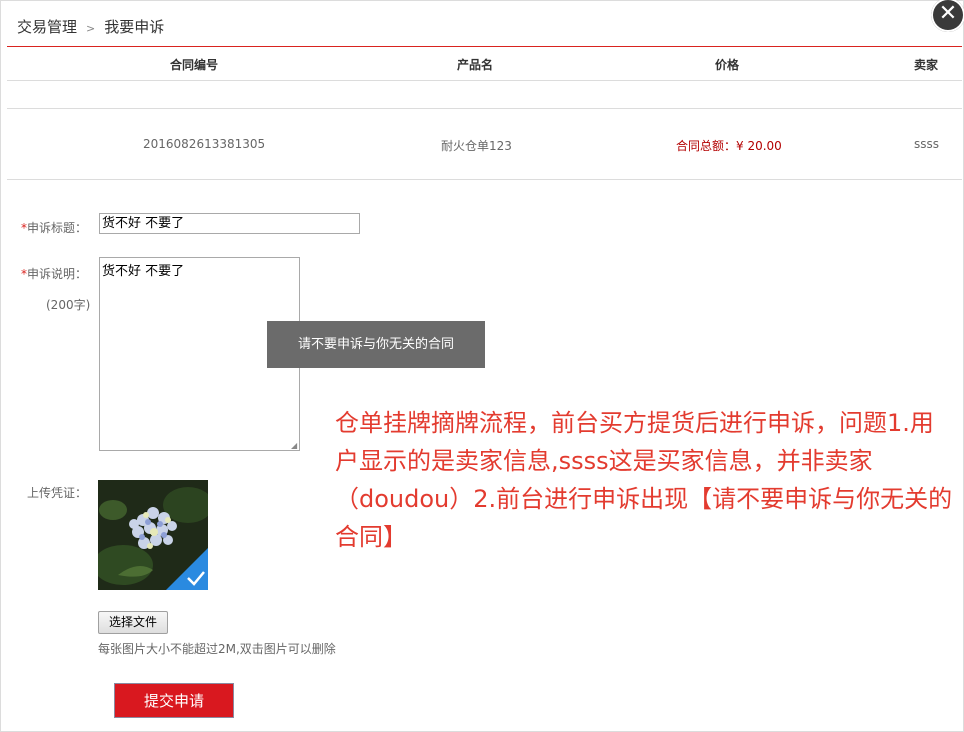 The width and height of the screenshot is (964, 732). What do you see at coordinates (133, 622) in the screenshot?
I see `choose-file-button: 选择文件` at bounding box center [133, 622].